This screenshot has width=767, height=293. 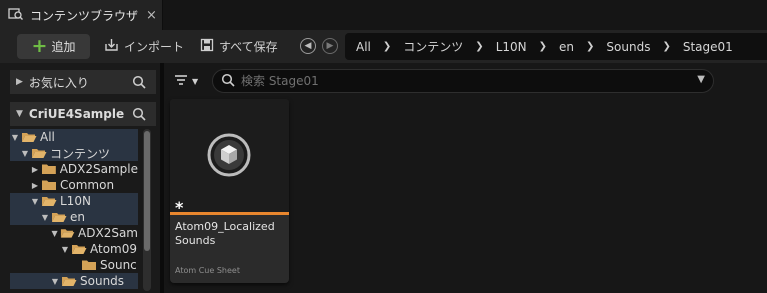 I want to click on tab-title: コンテンツブラウザ, so click(x=84, y=15).